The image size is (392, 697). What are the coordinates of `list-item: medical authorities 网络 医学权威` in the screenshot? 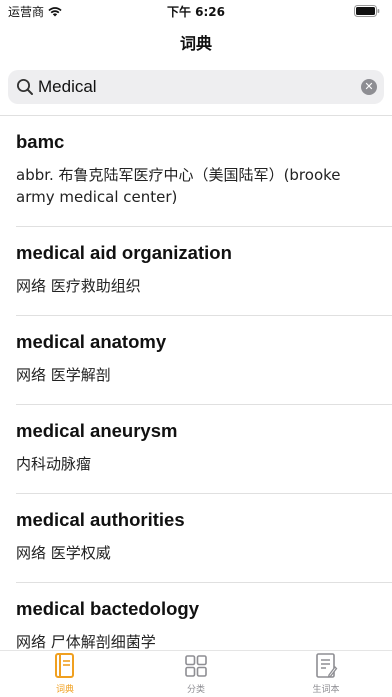 It's located at (204, 537).